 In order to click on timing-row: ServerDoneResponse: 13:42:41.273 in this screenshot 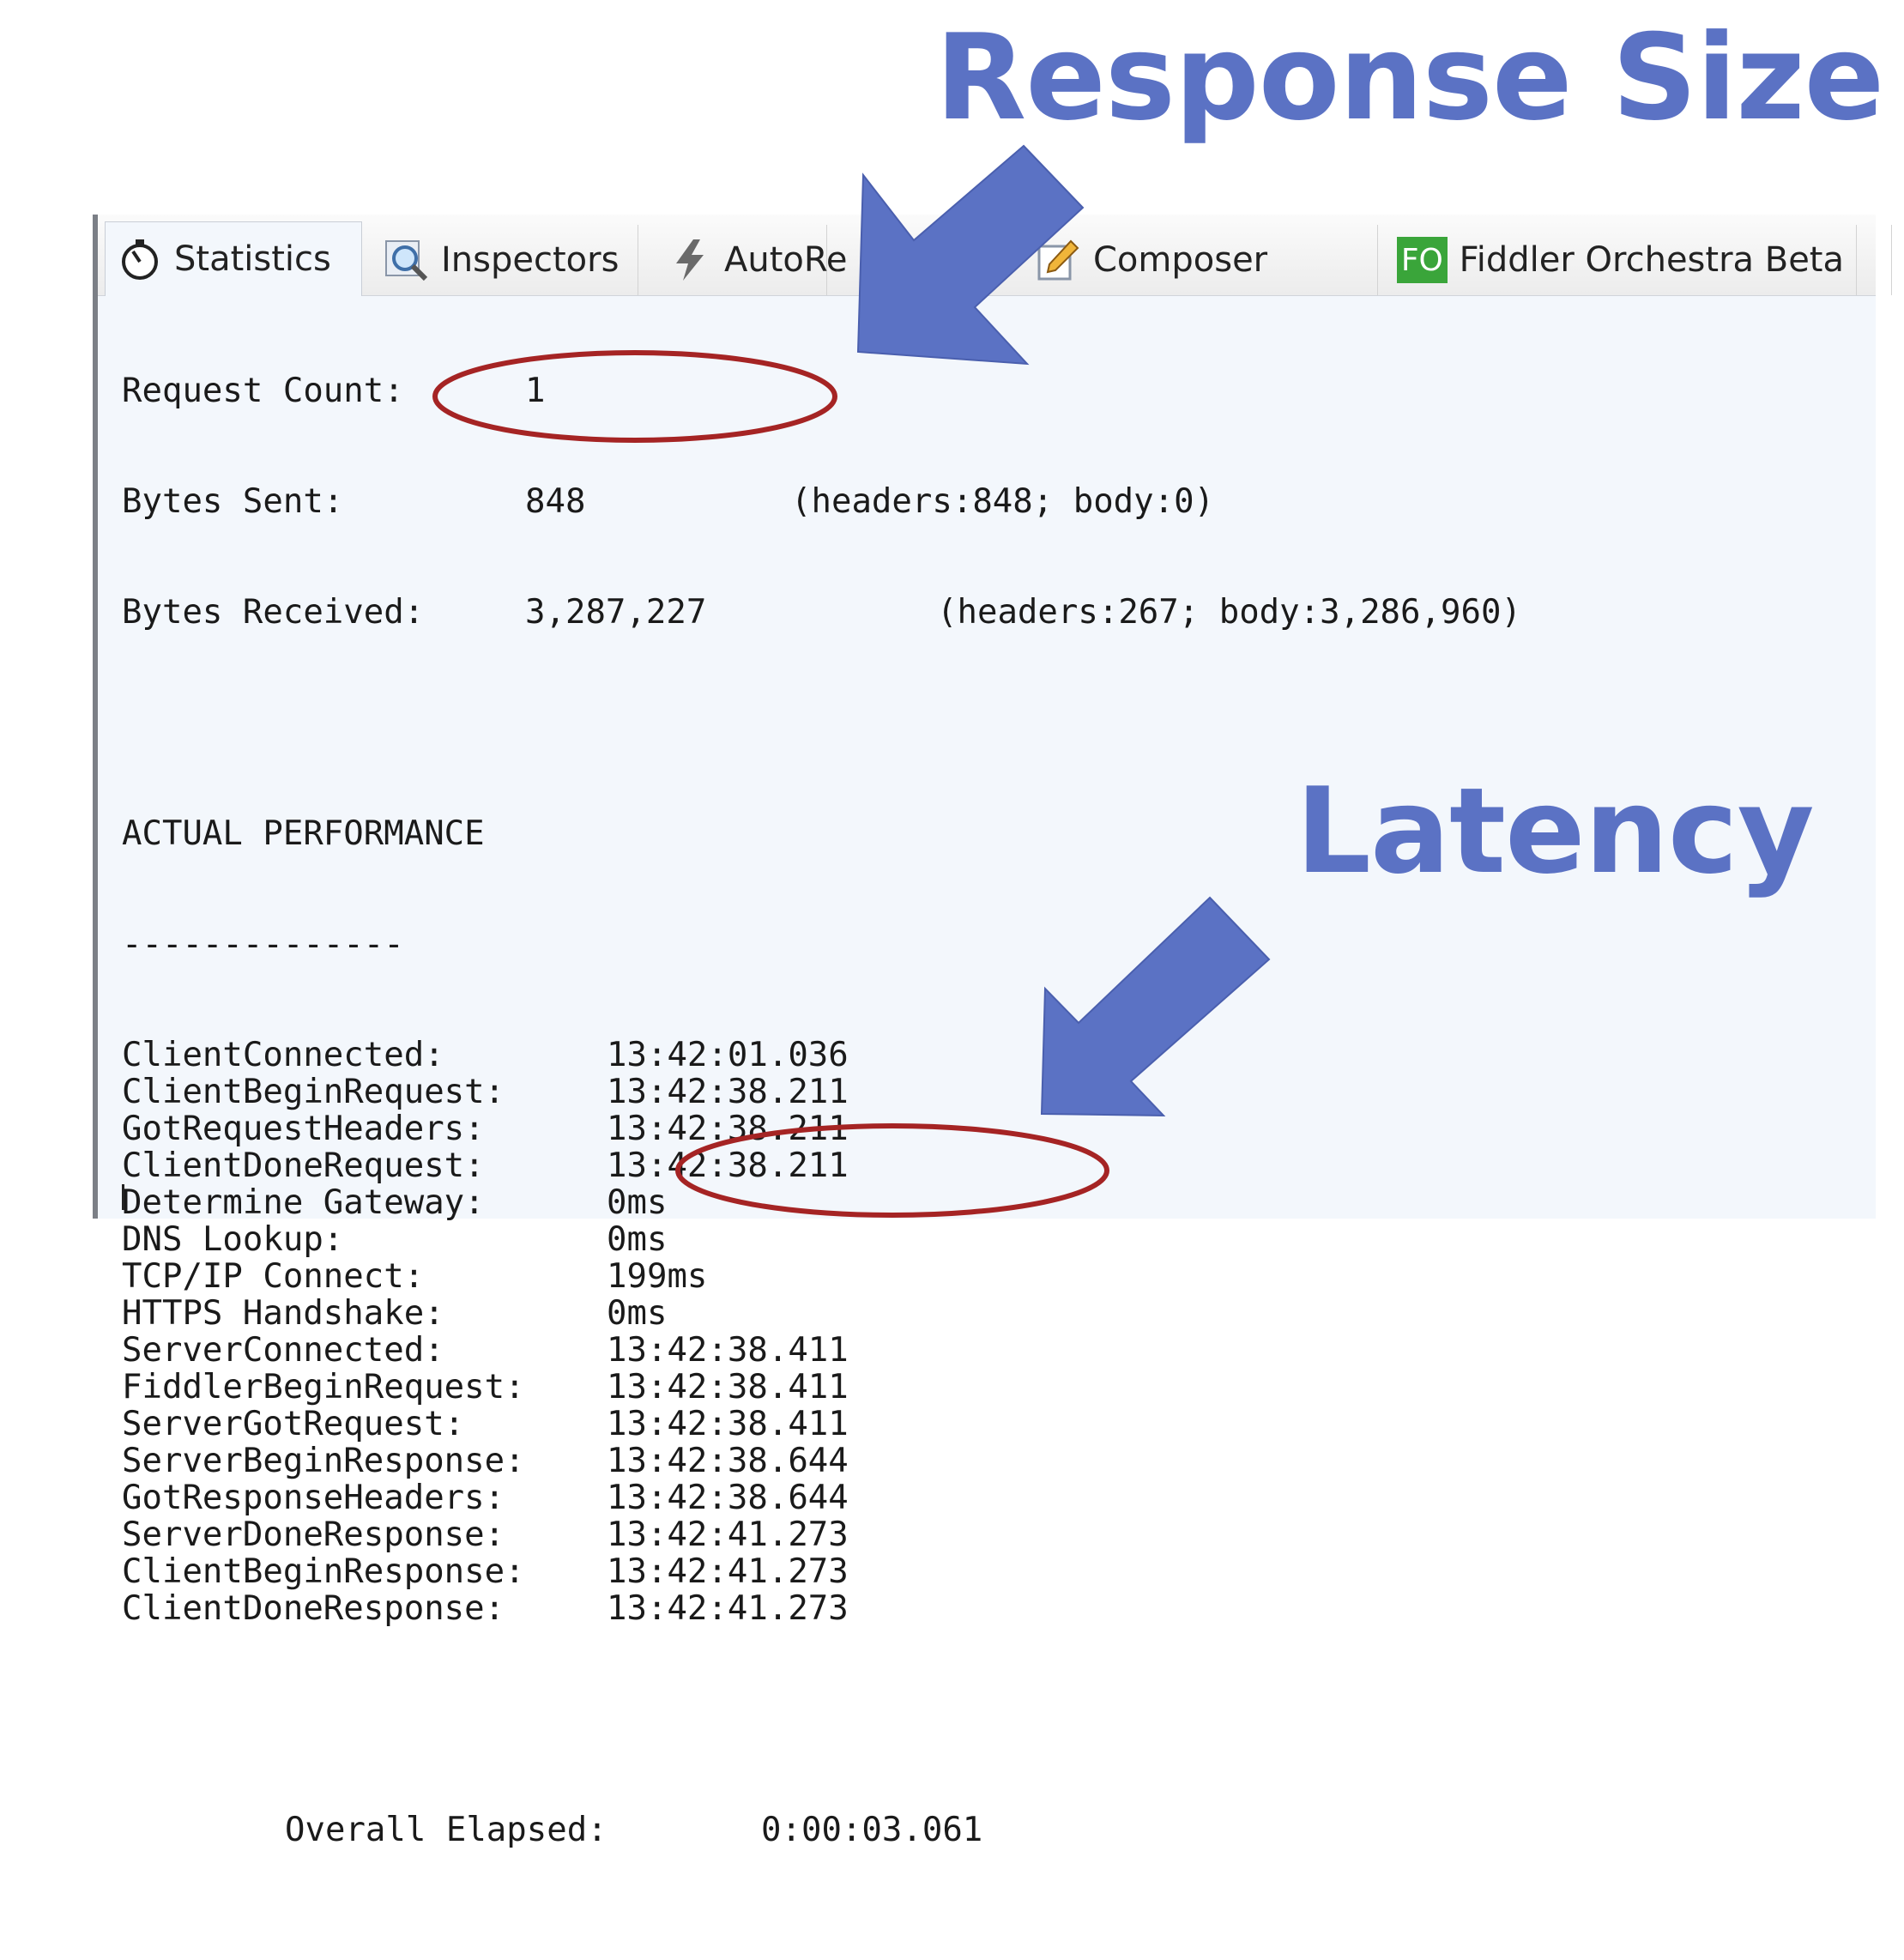, I will do `click(485, 1534)`.